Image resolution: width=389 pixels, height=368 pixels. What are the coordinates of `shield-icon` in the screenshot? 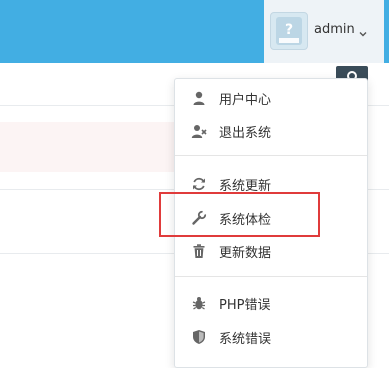 It's located at (199, 337).